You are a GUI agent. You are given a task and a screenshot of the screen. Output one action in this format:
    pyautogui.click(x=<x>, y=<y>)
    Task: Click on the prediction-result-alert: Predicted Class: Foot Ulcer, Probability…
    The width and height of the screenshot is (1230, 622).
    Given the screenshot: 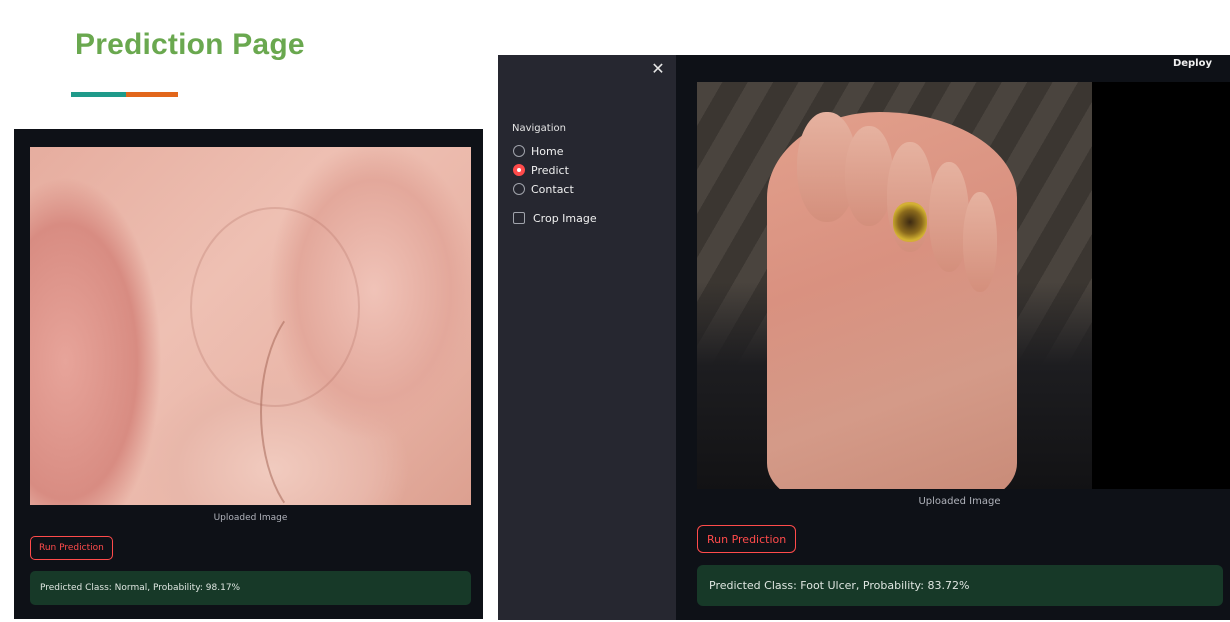 What is the action you would take?
    pyautogui.click(x=960, y=585)
    